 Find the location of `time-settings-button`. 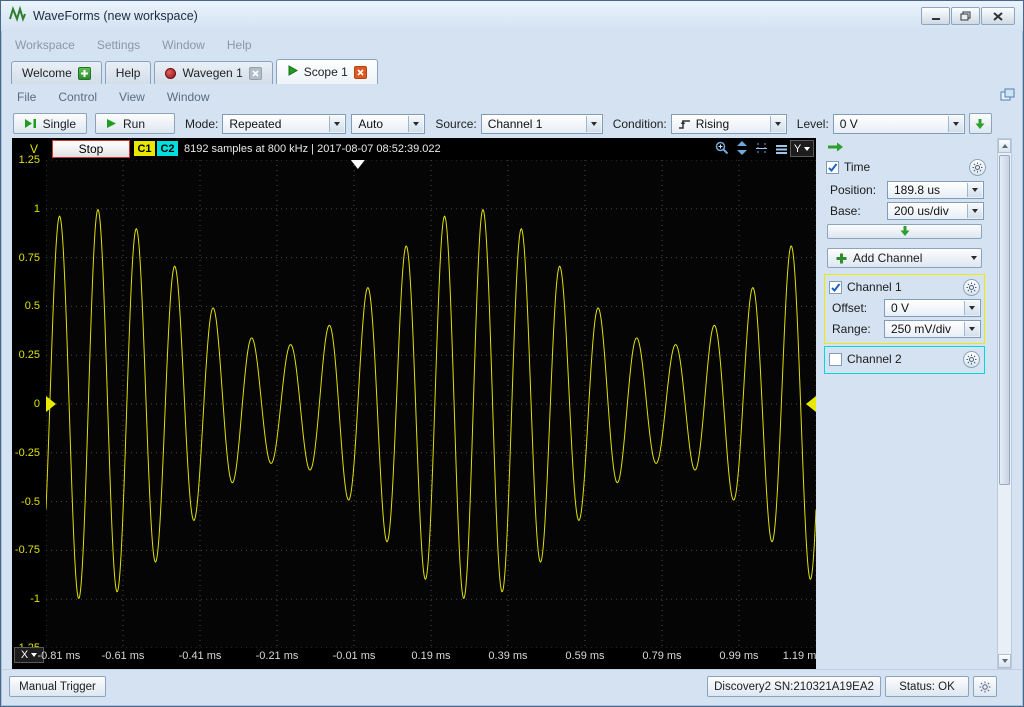

time-settings-button is located at coordinates (977, 167).